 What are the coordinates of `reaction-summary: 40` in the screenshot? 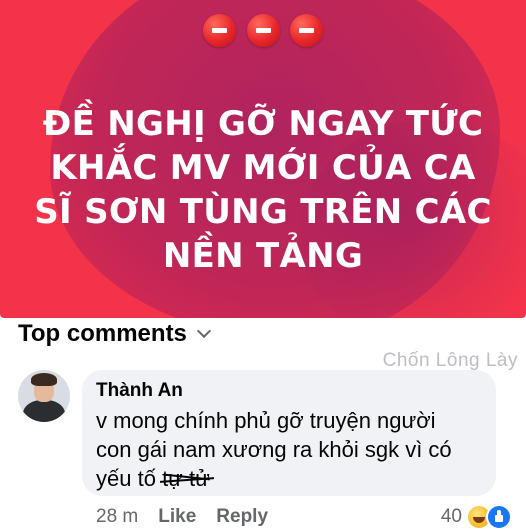 It's located at (476, 517).